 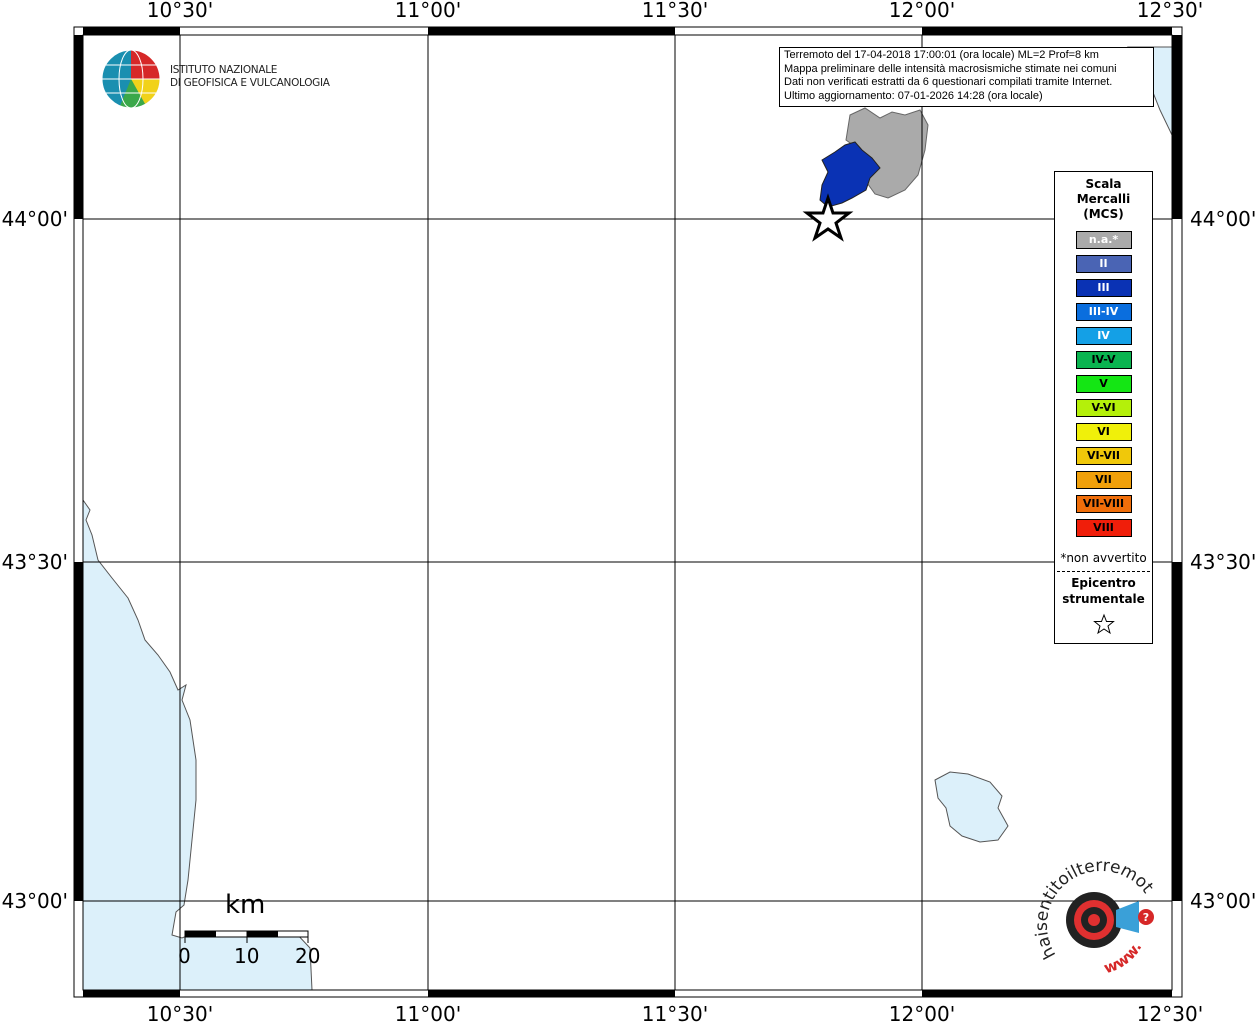 What do you see at coordinates (1103, 184) in the screenshot?
I see `legend-title-line1: Scala` at bounding box center [1103, 184].